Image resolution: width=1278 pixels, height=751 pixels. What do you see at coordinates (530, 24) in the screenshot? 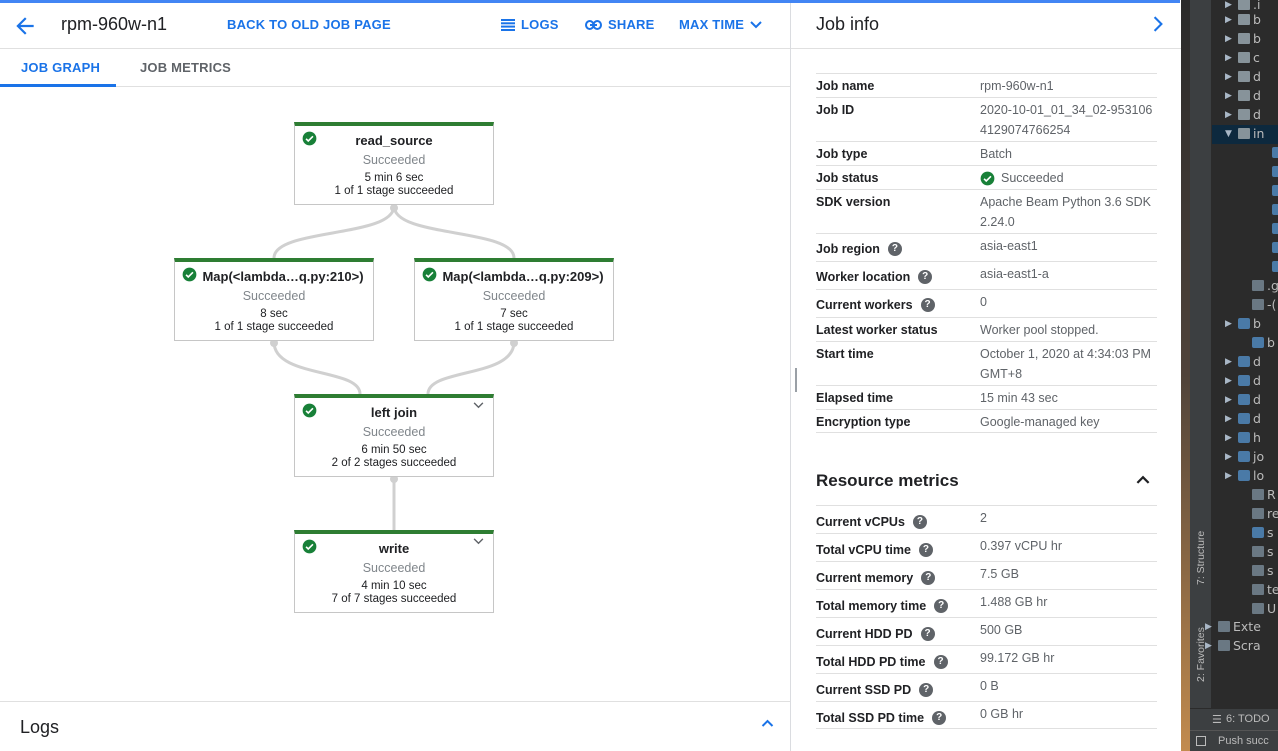
I see `logs-button: LOGS` at bounding box center [530, 24].